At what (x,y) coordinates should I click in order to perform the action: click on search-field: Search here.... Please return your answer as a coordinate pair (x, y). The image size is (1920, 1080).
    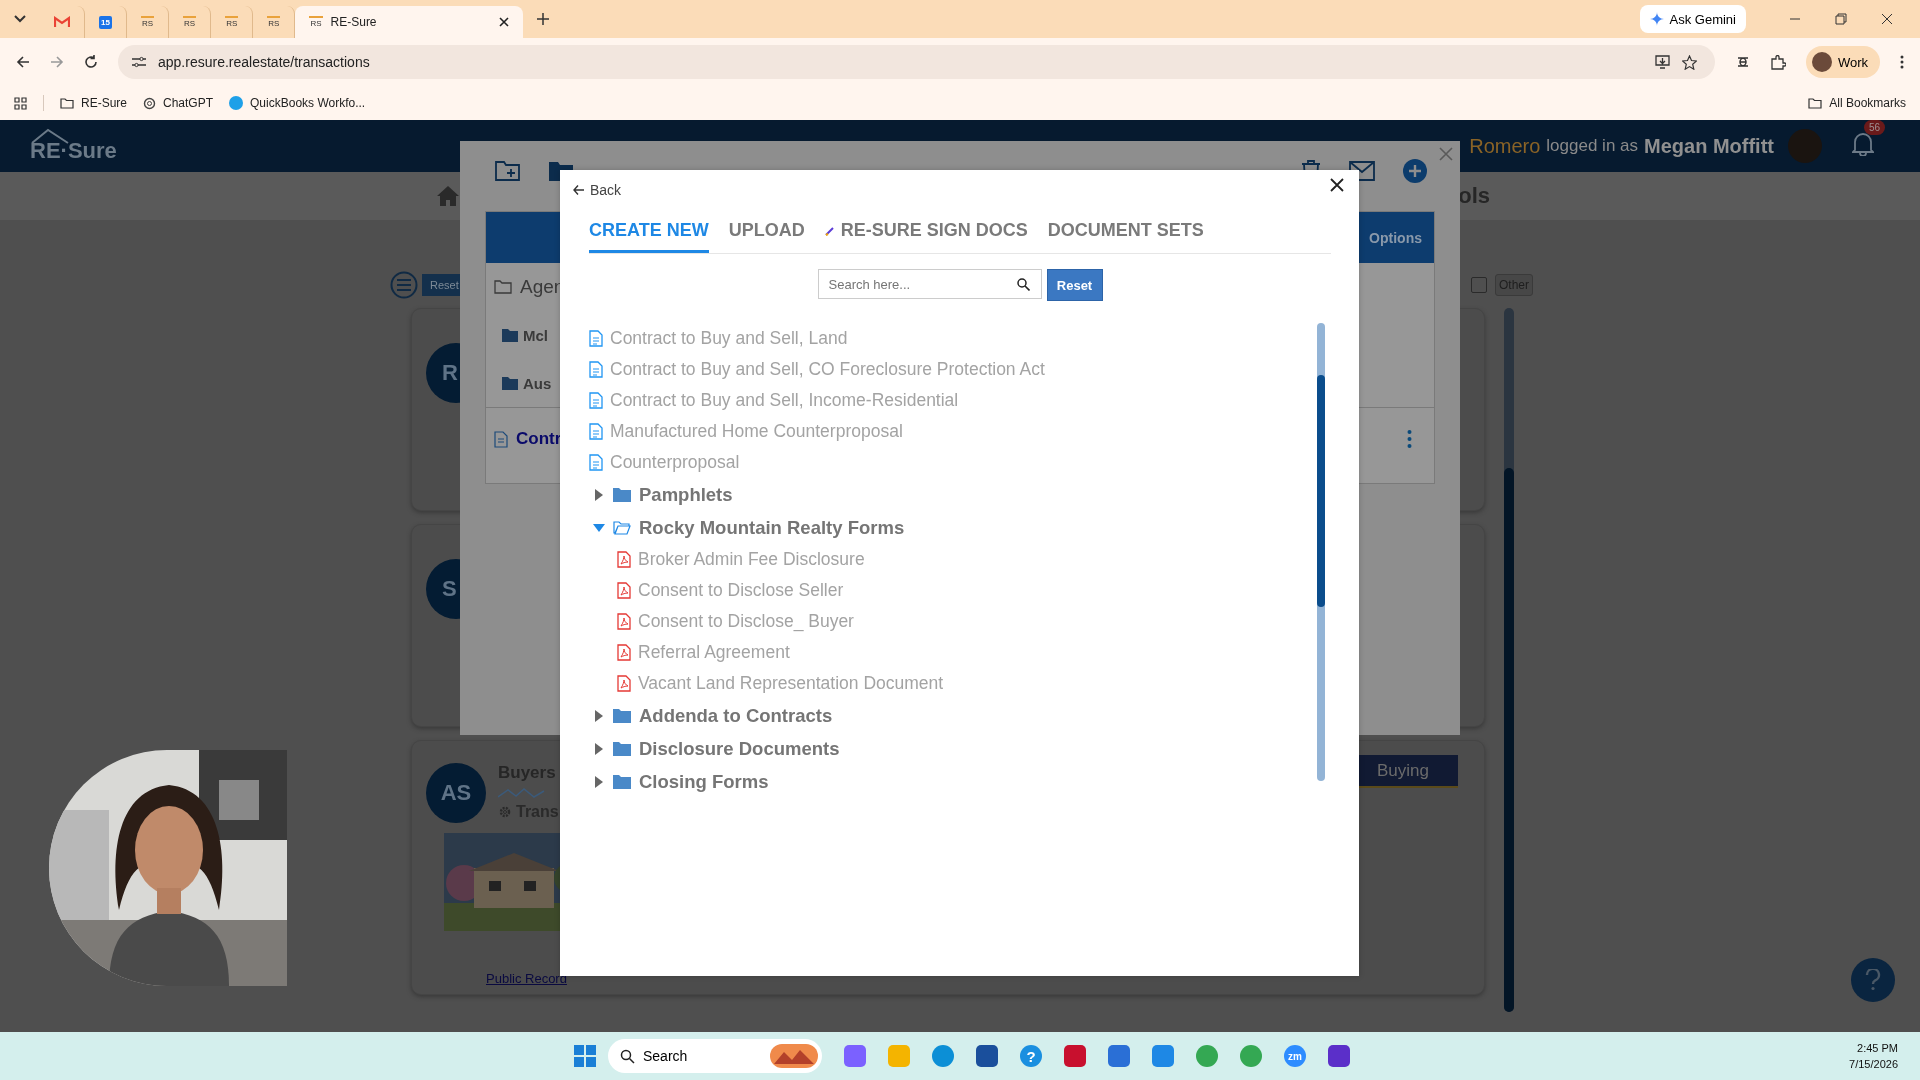
    Looking at the image, I should click on (929, 284).